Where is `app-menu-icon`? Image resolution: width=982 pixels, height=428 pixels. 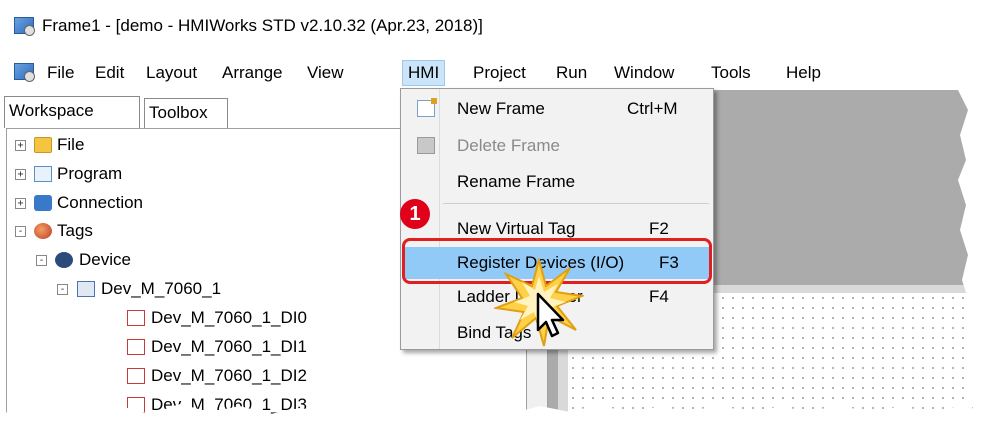 app-menu-icon is located at coordinates (24, 72).